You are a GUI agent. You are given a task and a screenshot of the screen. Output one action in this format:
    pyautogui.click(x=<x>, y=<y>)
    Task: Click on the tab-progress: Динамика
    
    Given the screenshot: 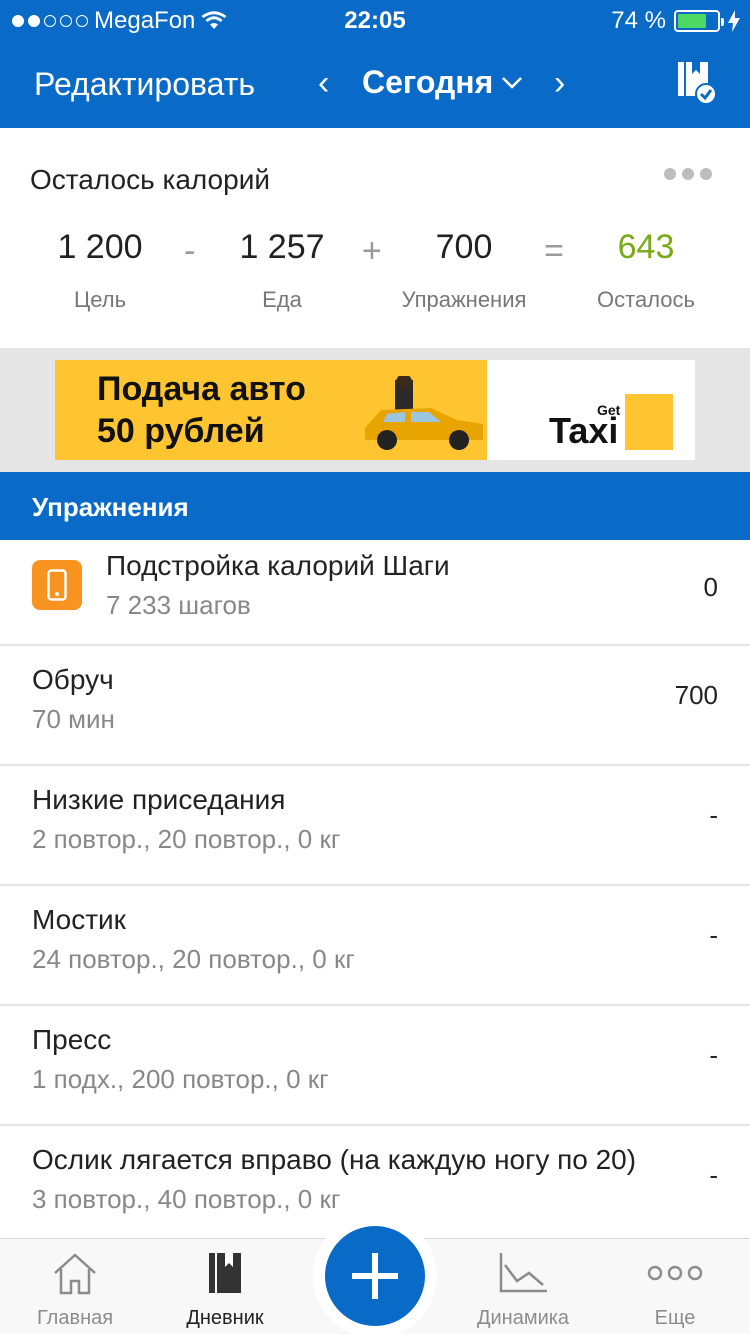 What is the action you would take?
    pyautogui.click(x=523, y=1290)
    